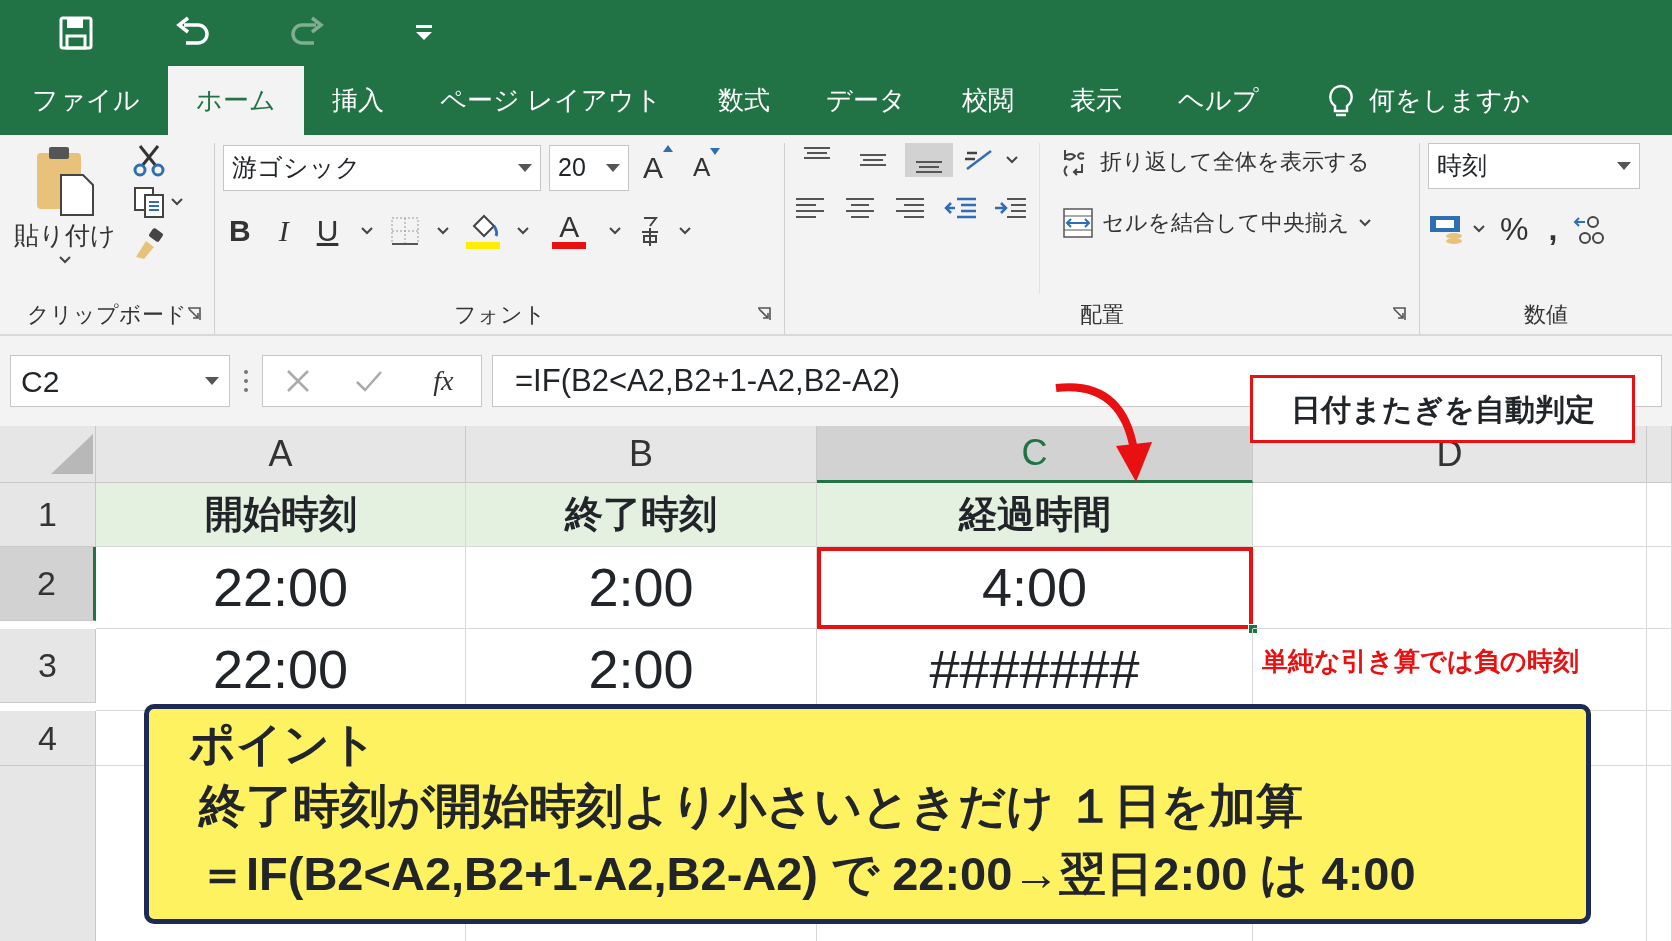 This screenshot has width=1672, height=941. Describe the element at coordinates (1102, 314) in the screenshot. I see `group-label: 配置` at that location.